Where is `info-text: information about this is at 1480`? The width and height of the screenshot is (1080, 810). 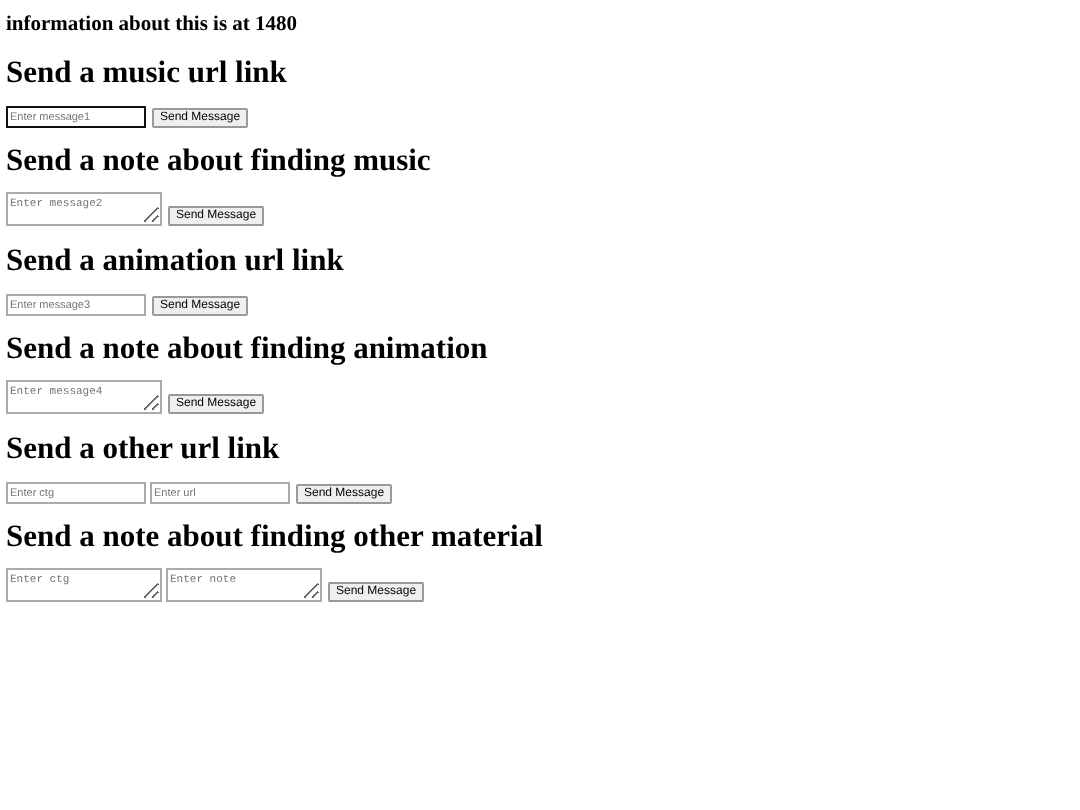
info-text: information about this is at 1480 is located at coordinates (153, 26).